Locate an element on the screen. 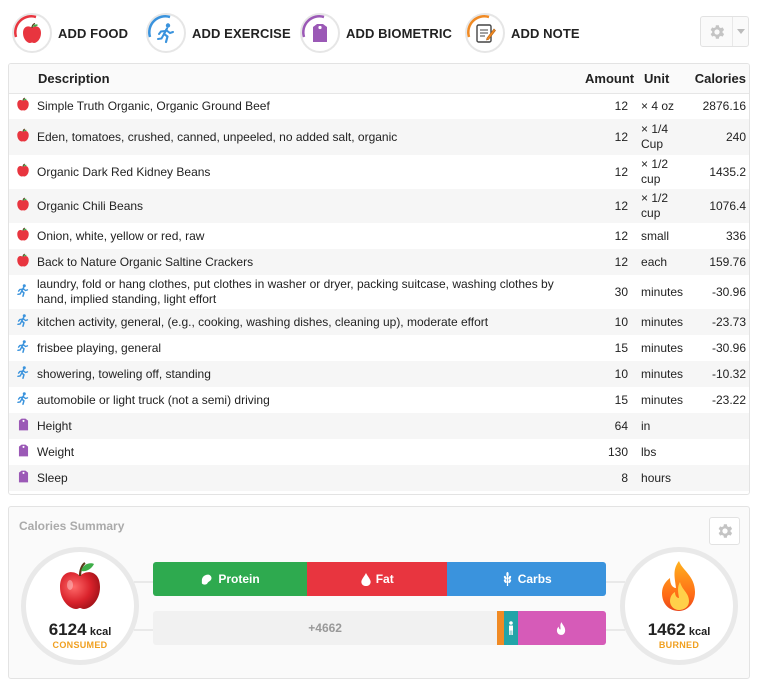 The height and width of the screenshot is (687, 759). add-exercise-label: ADD EXERCISE is located at coordinates (241, 33).